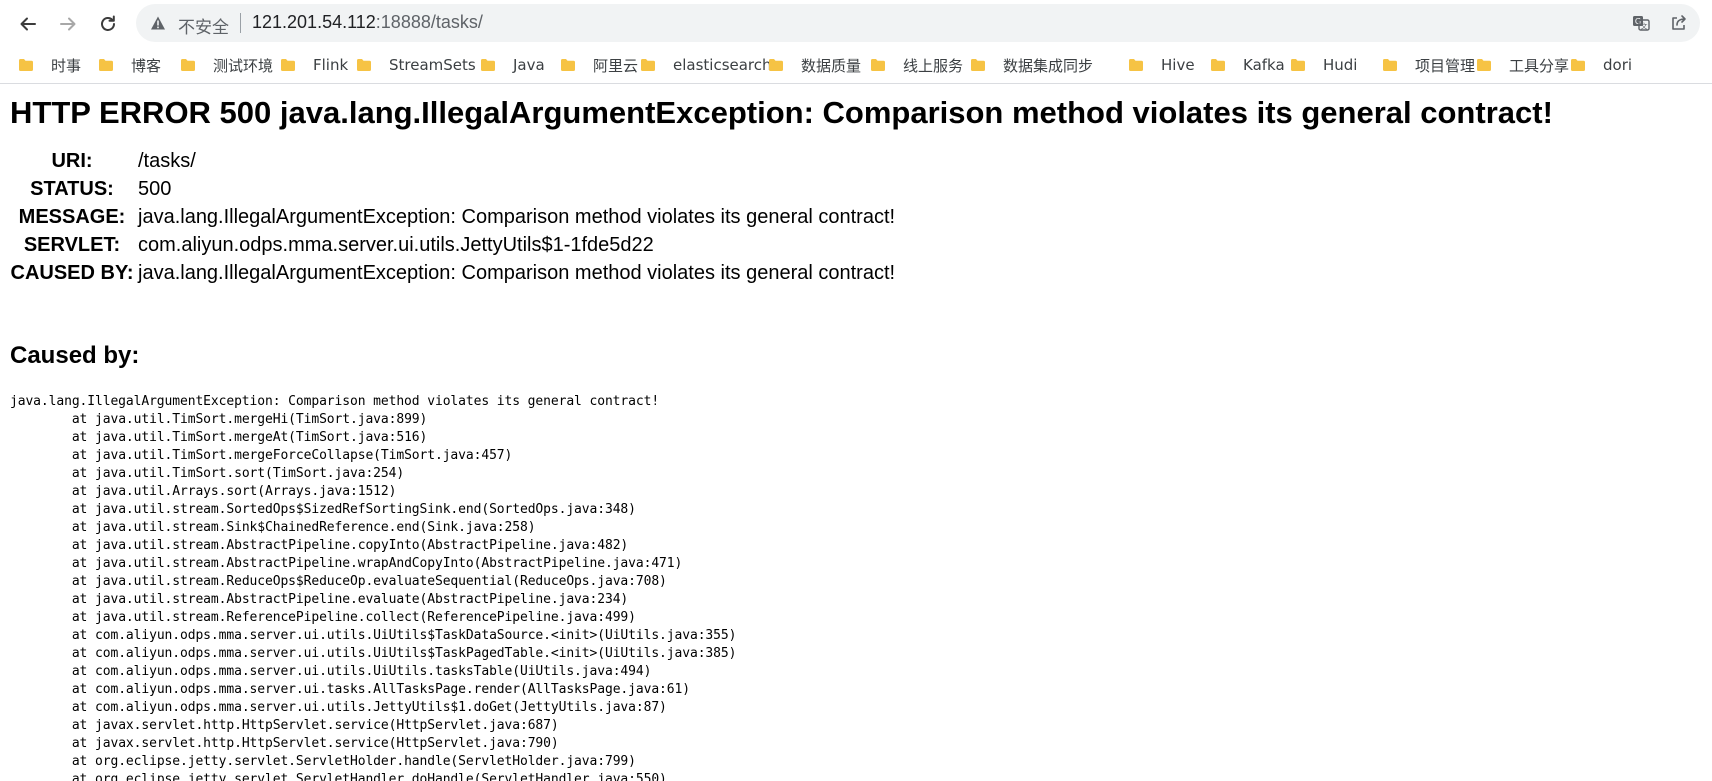  I want to click on bookmark-label: 线上服务, so click(933, 65).